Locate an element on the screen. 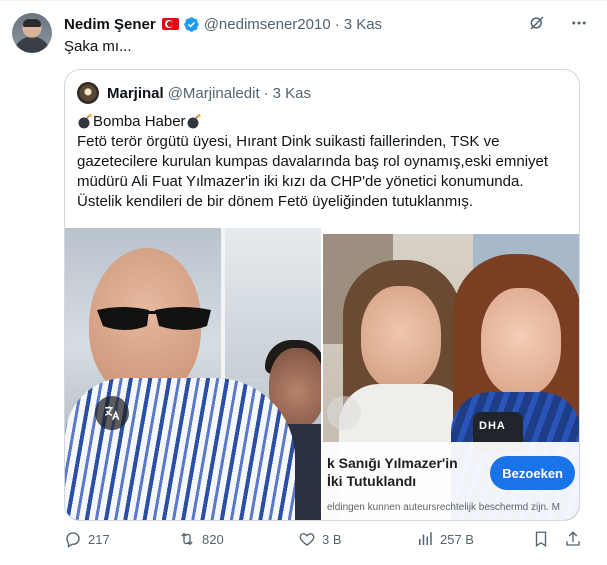 This screenshot has height=565, width=607. quote-headline: Bomba Haber is located at coordinates (139, 121).